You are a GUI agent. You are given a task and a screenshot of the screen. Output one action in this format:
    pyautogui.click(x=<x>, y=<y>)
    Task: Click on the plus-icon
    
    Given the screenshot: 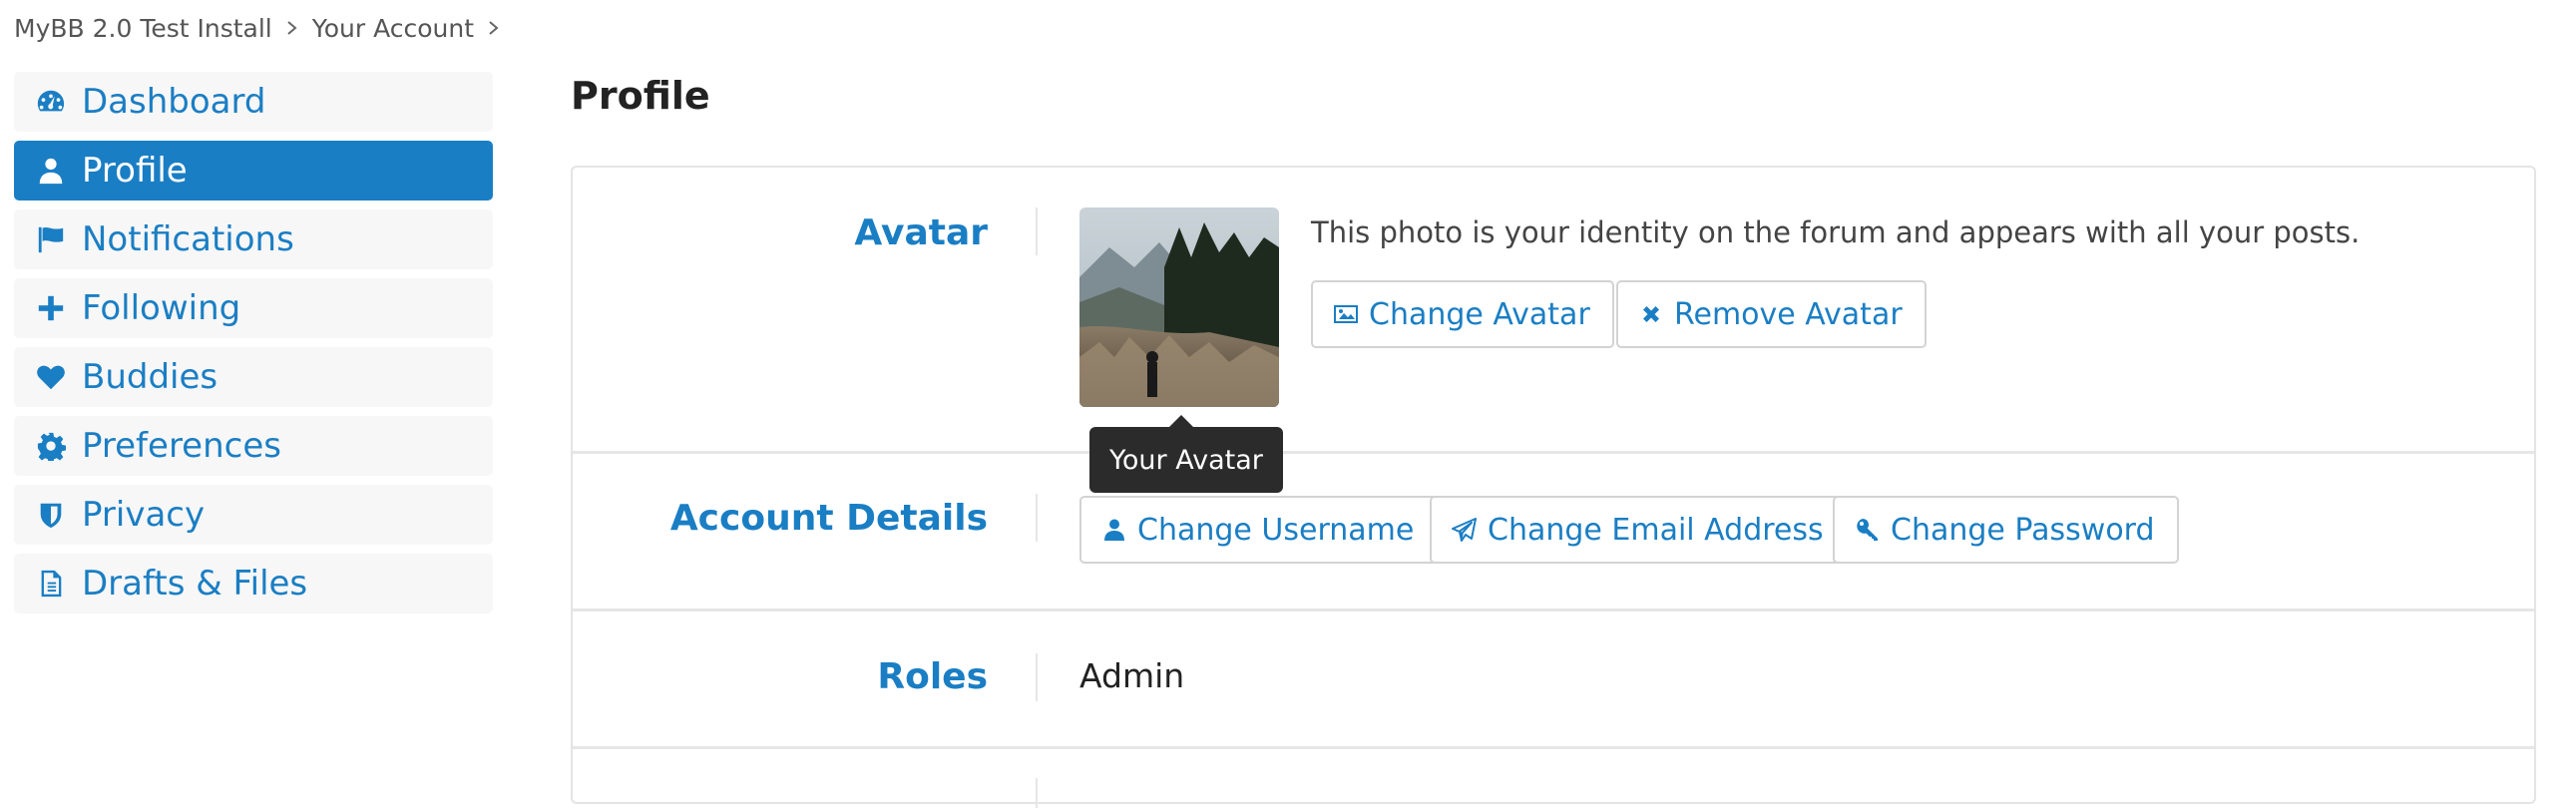 What is the action you would take?
    pyautogui.click(x=51, y=308)
    